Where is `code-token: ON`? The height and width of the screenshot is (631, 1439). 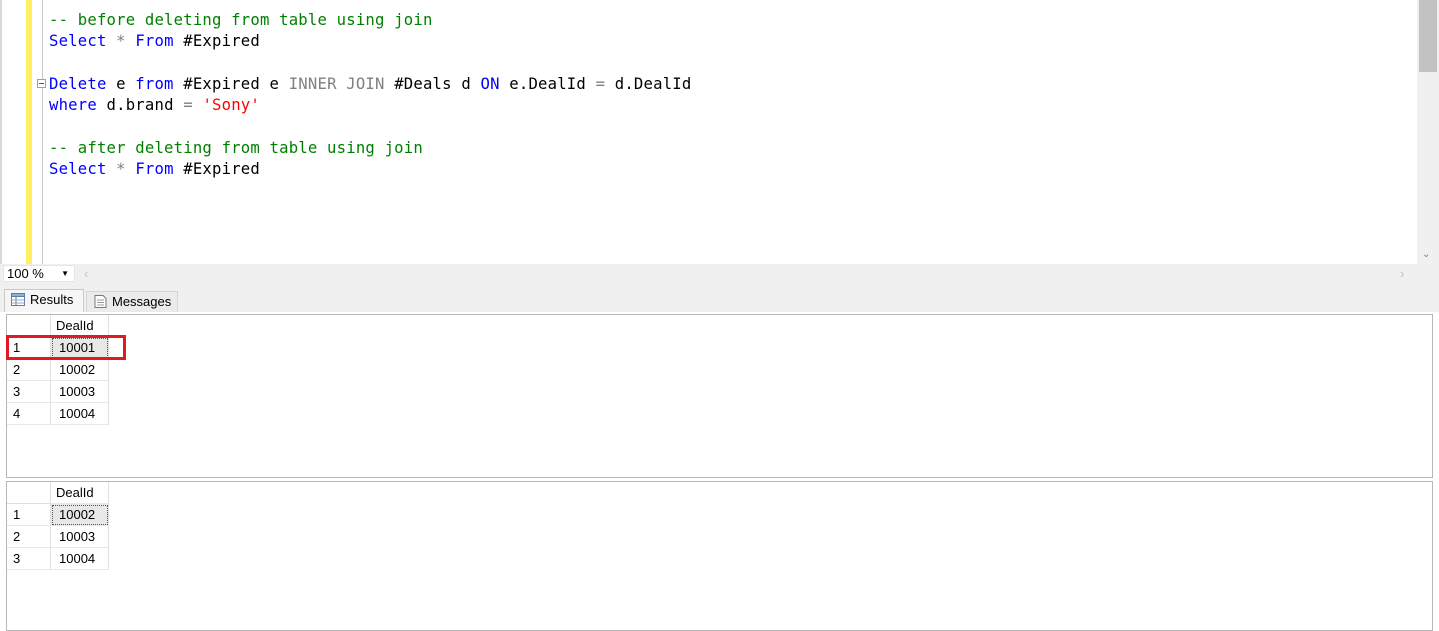 code-token: ON is located at coordinates (490, 84).